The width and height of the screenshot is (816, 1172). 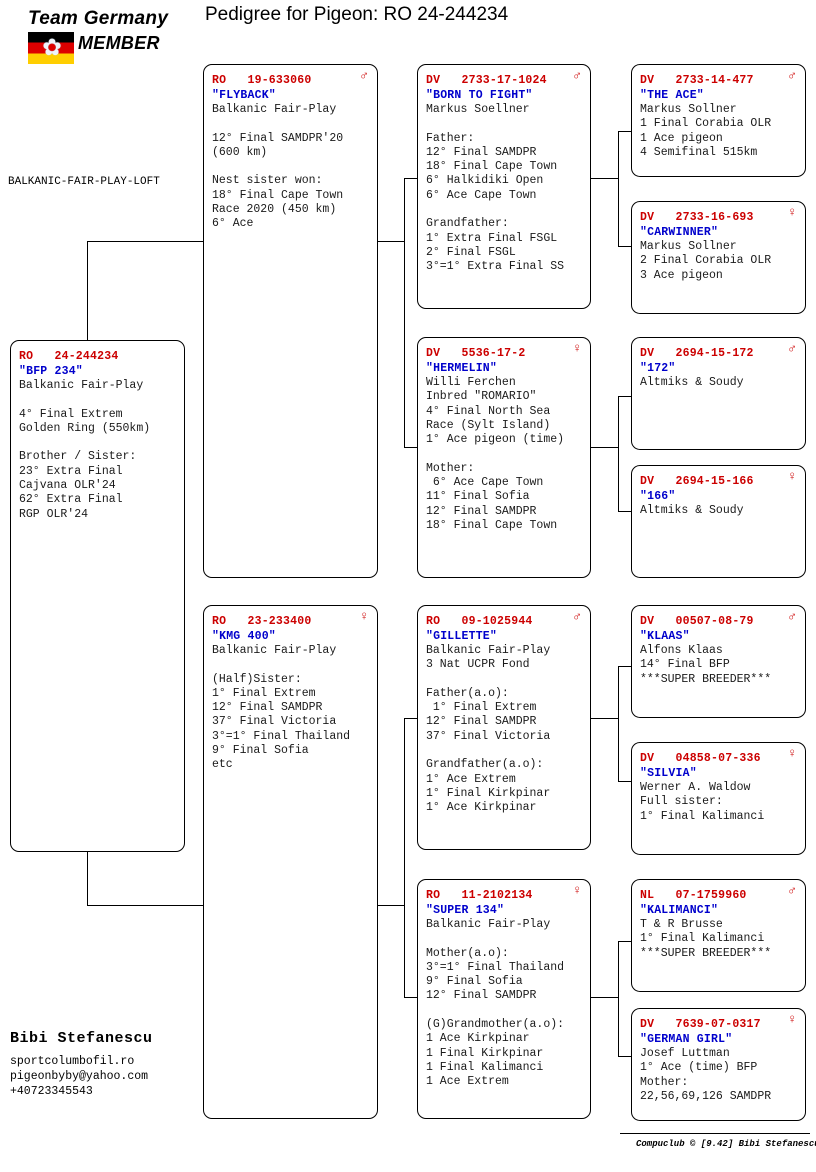 I want to click on ring-number: DV 2733-14-477, so click(x=697, y=80).